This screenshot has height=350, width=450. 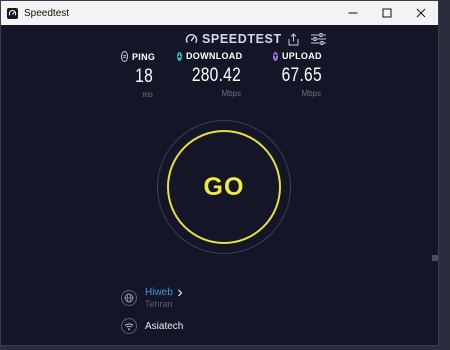 I want to click on go-area: GO, so click(x=224, y=187).